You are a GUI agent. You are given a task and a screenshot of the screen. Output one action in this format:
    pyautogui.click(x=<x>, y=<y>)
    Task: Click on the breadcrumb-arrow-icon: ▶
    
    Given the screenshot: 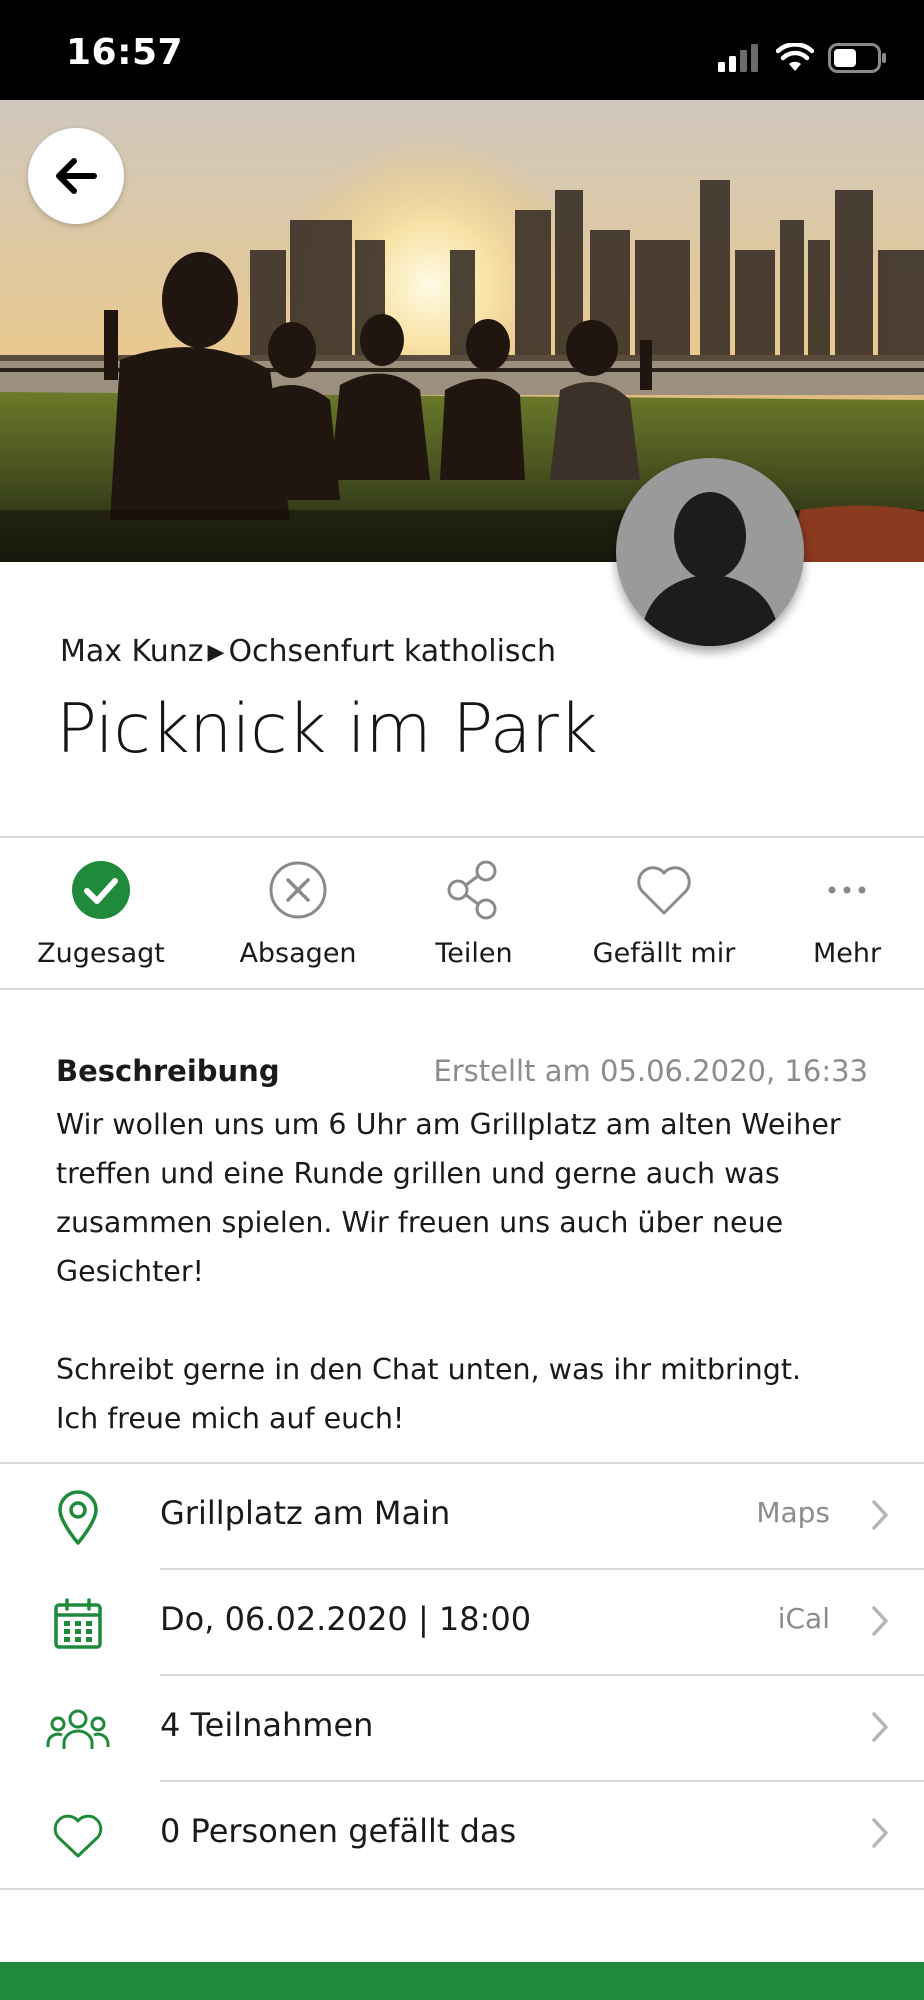 What is the action you would take?
    pyautogui.click(x=216, y=652)
    